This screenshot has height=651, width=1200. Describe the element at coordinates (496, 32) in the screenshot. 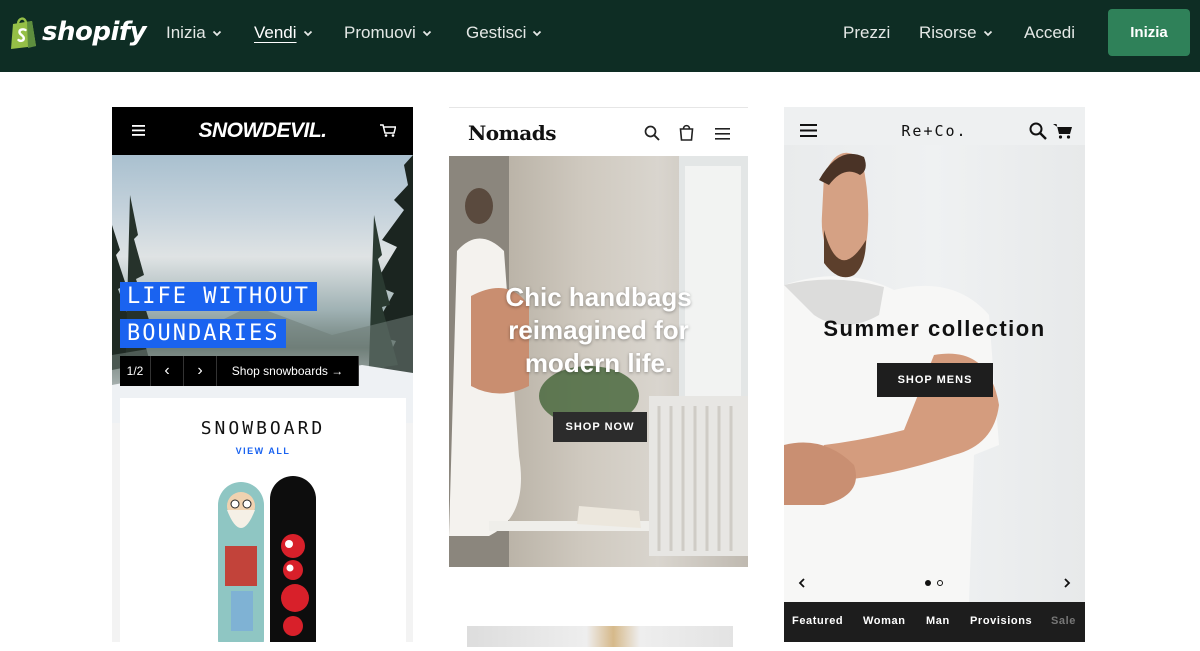

I see `nav-label: Gestisci` at that location.